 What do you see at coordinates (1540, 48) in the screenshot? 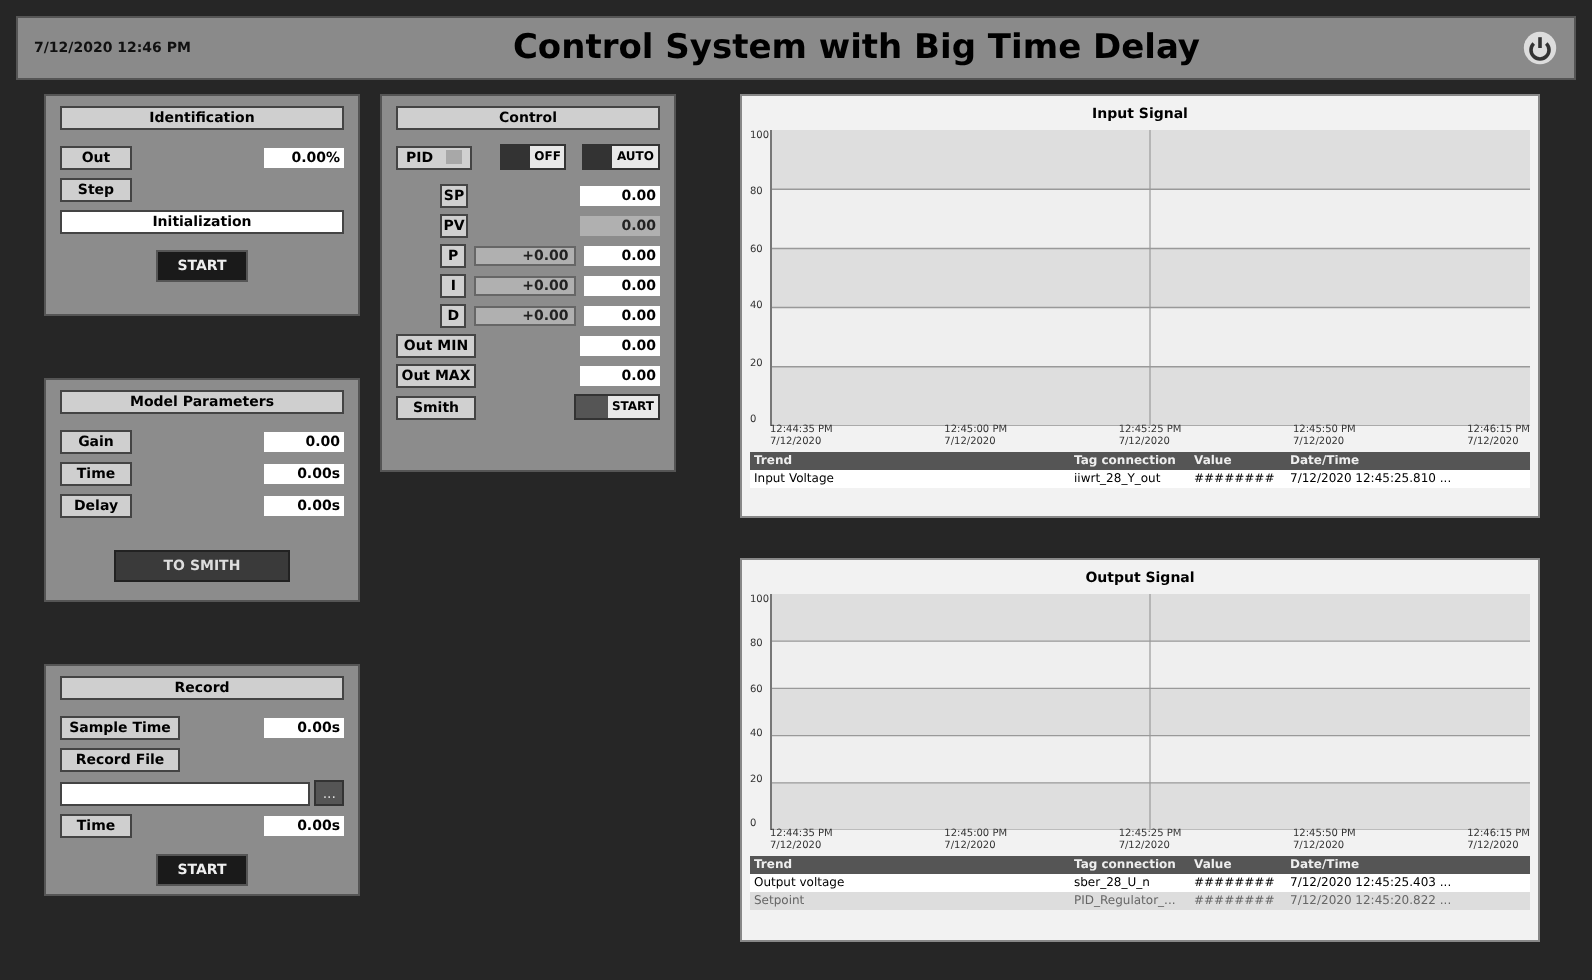
I see `power-icon` at bounding box center [1540, 48].